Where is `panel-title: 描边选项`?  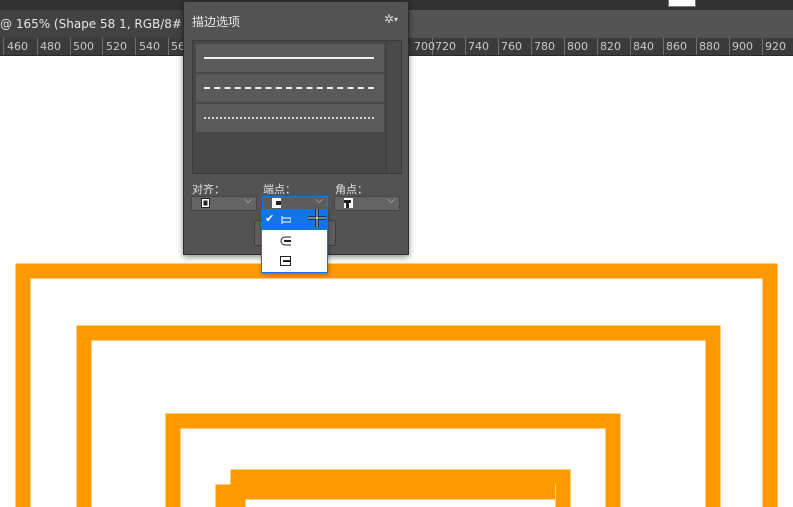 panel-title: 描边选项 is located at coordinates (216, 22).